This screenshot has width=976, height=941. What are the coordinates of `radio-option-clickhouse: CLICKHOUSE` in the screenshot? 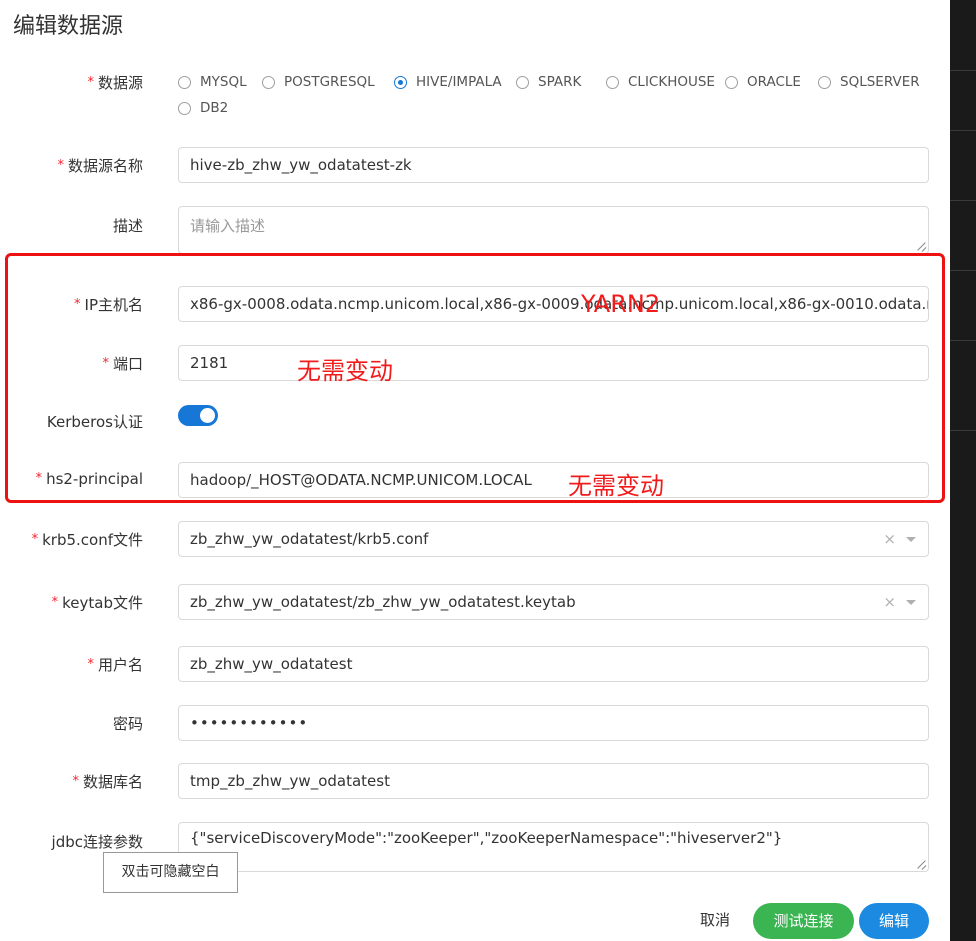 It's located at (660, 82).